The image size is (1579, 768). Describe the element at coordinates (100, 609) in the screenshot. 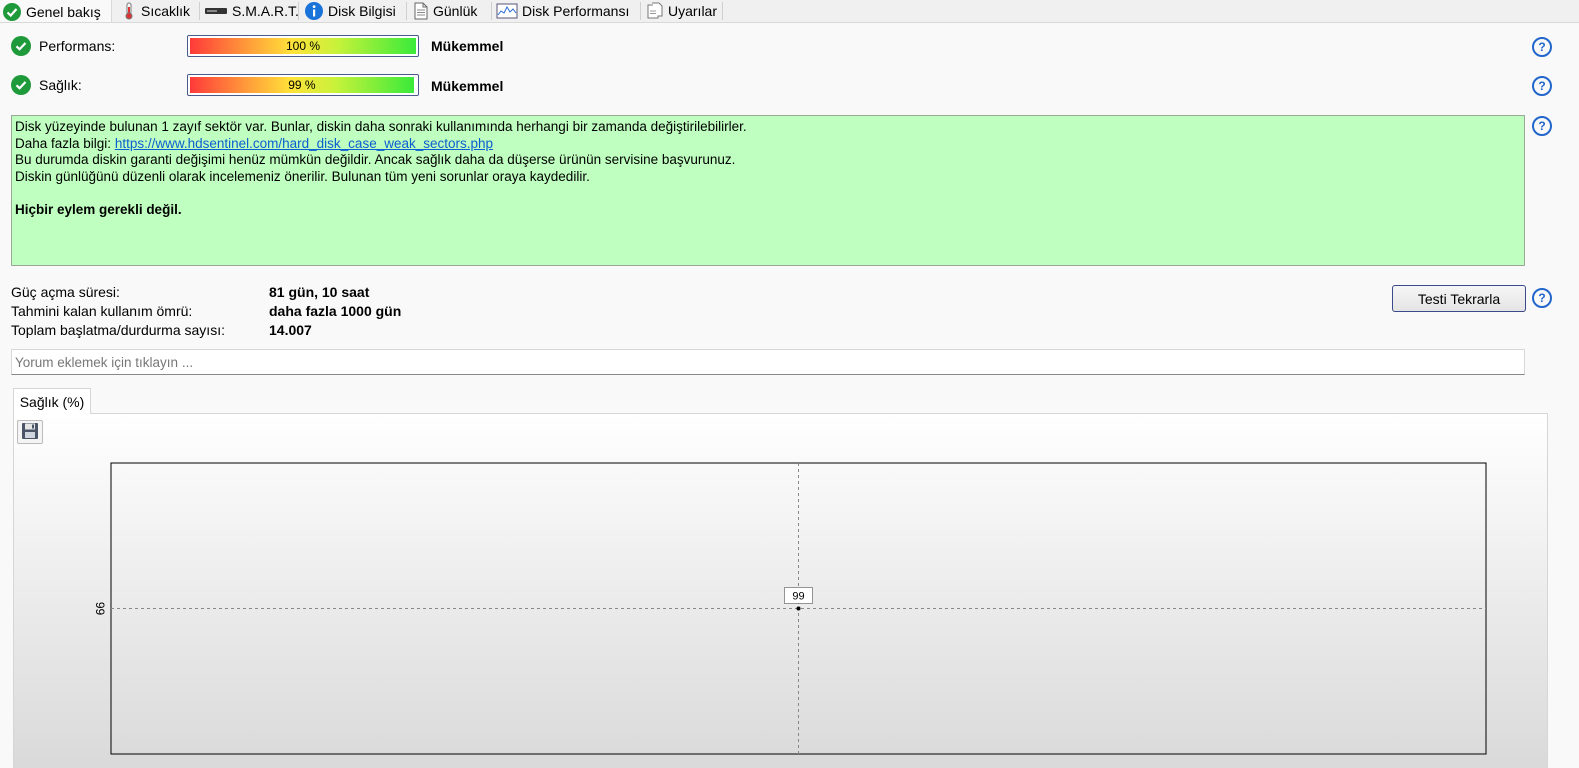

I see `y-tick-label: 99` at that location.